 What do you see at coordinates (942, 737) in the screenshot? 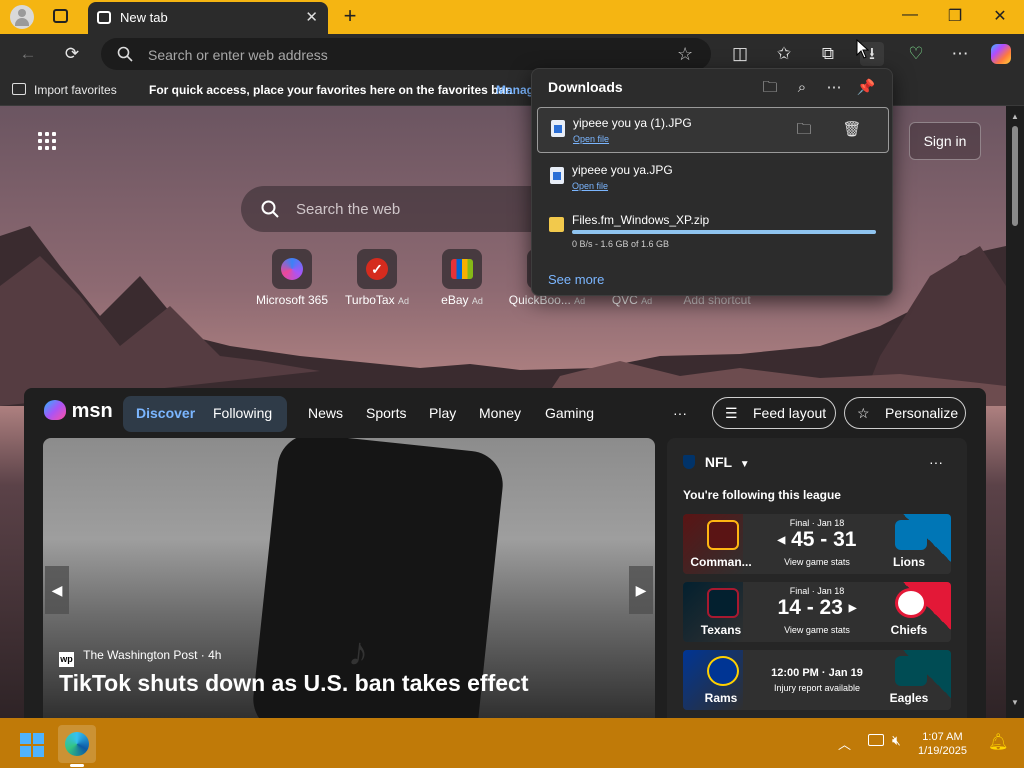
I see `clock-time: 1:07 AM` at bounding box center [942, 737].